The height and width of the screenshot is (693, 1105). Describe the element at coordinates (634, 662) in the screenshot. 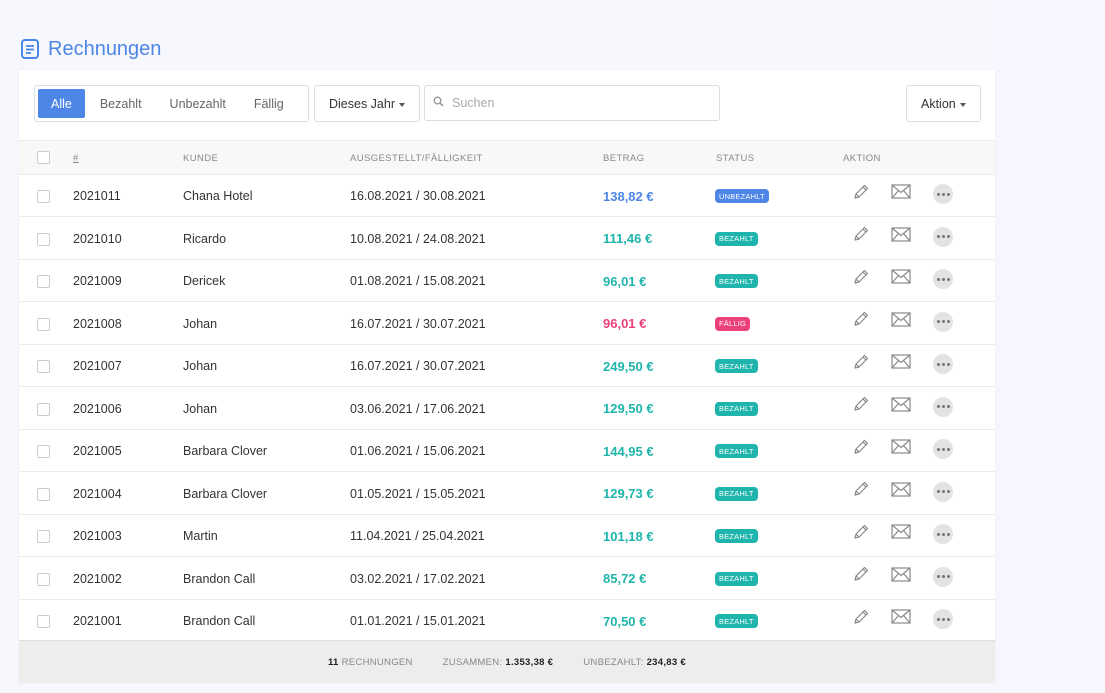

I see `footer-unpaid: UNBEZAHLT: 234,83 €` at that location.